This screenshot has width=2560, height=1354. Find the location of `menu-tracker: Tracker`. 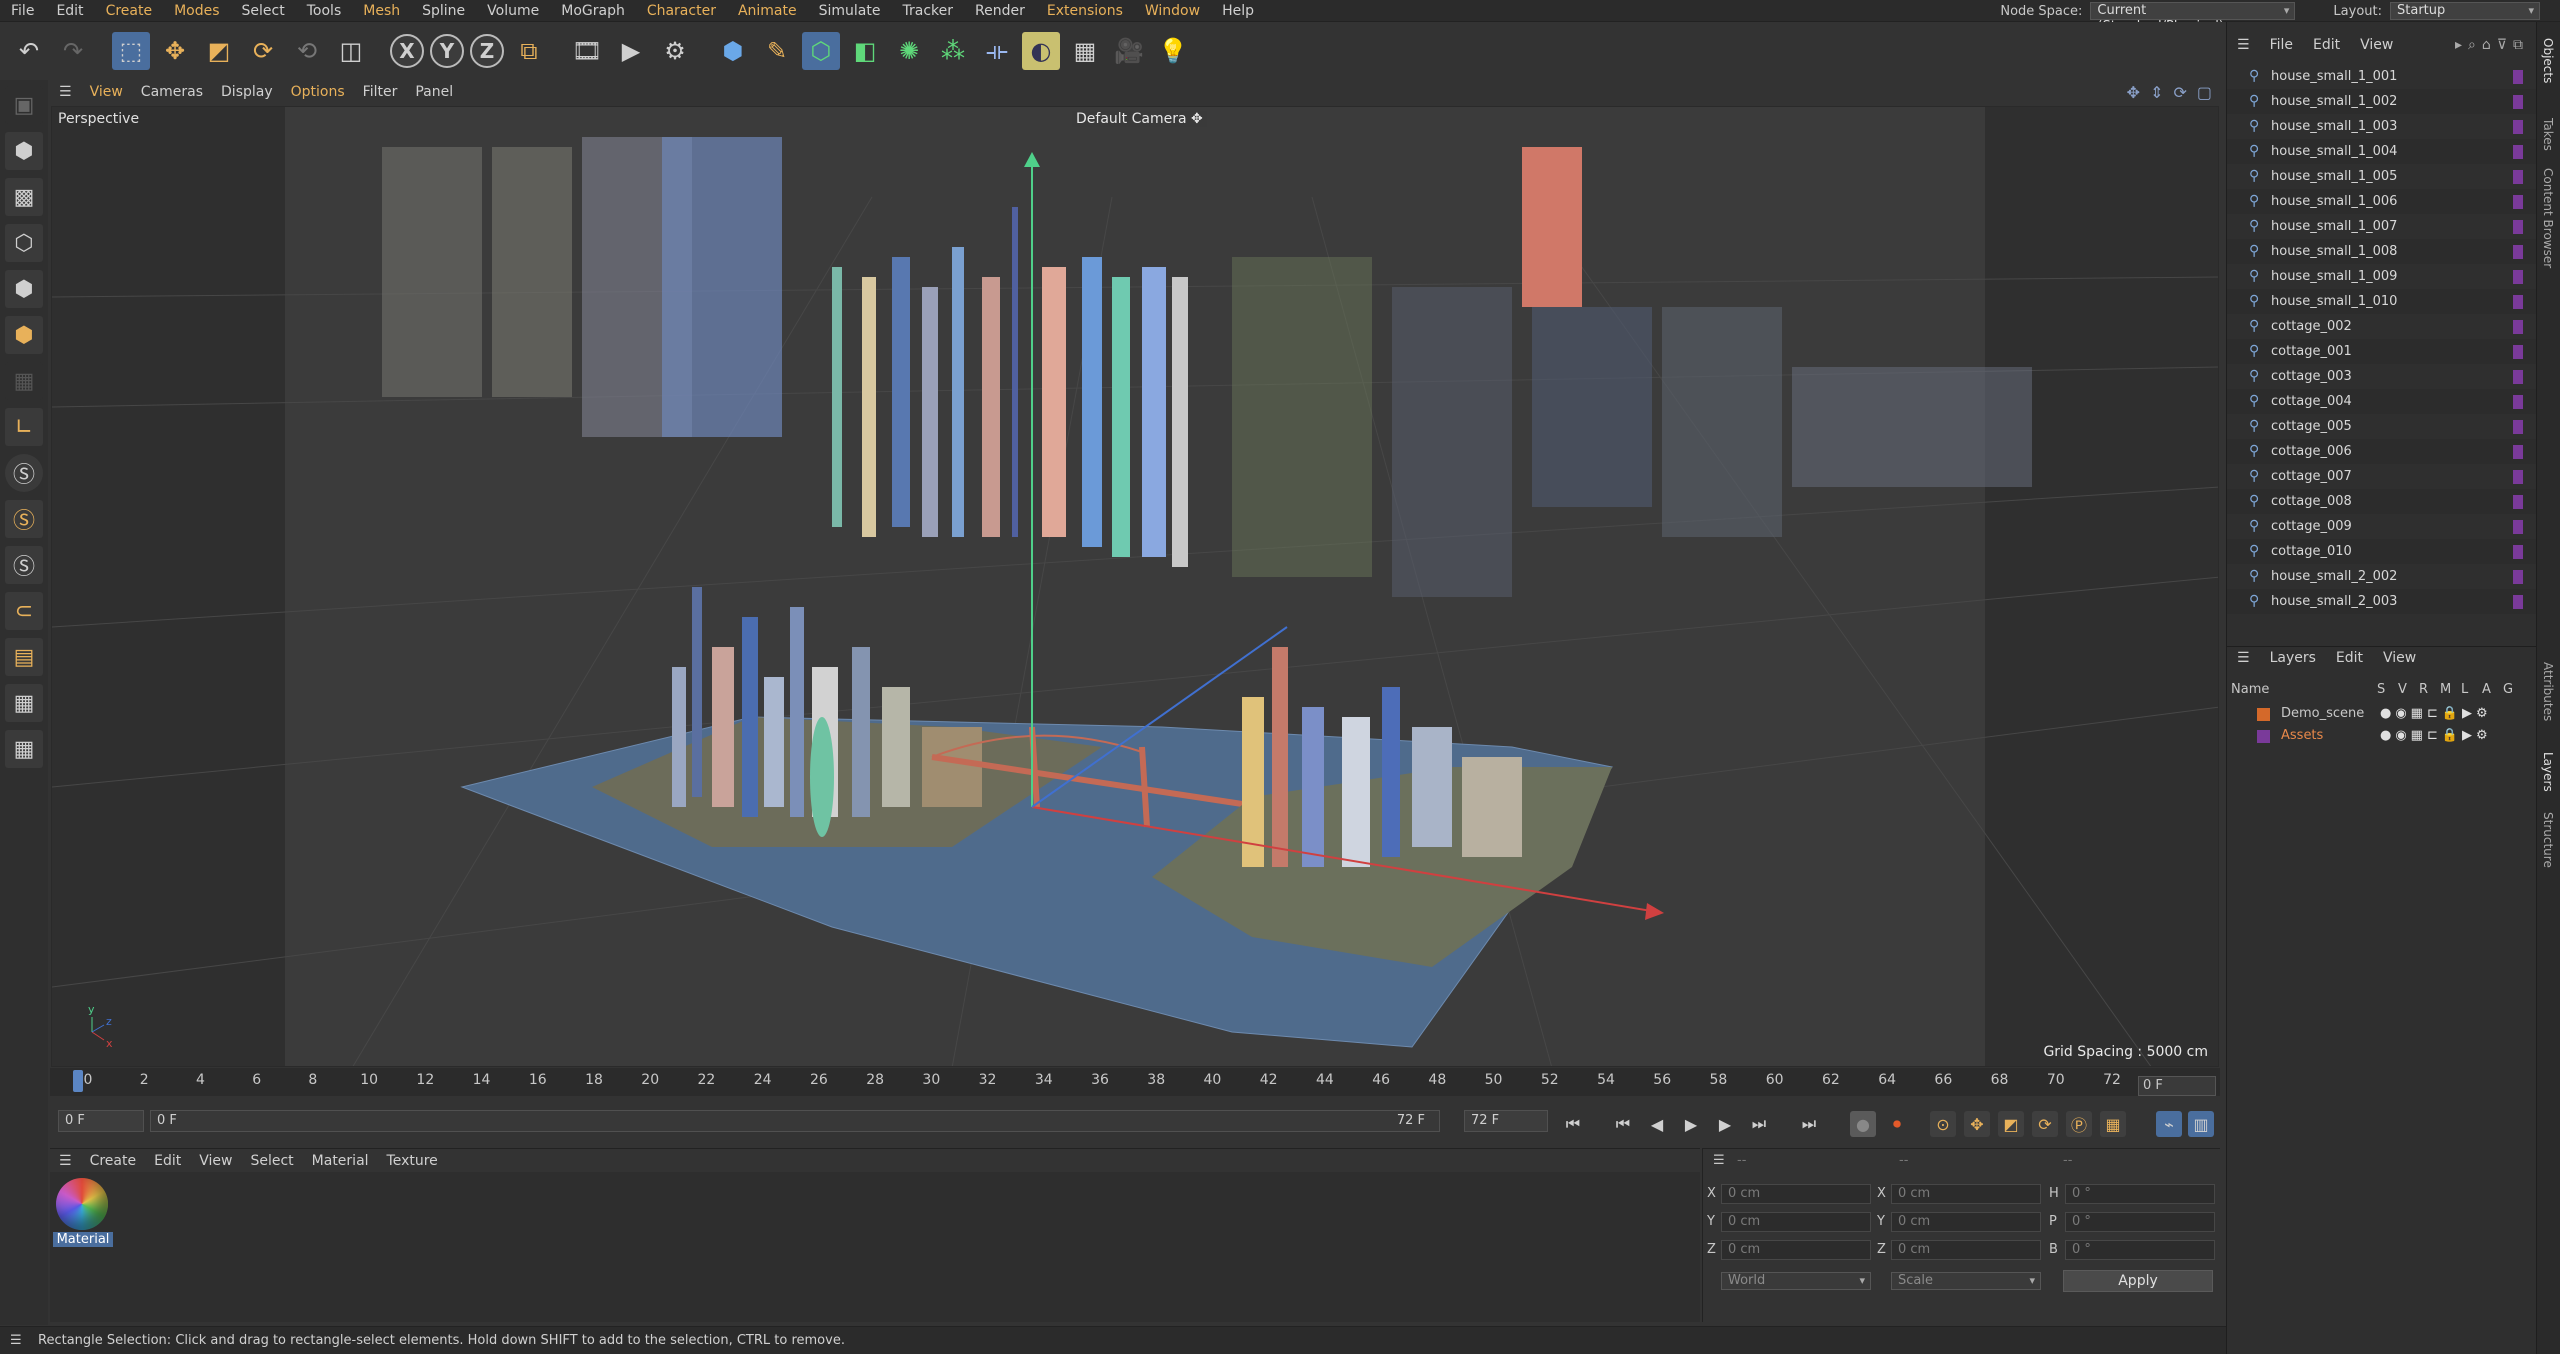

menu-tracker: Tracker is located at coordinates (927, 11).